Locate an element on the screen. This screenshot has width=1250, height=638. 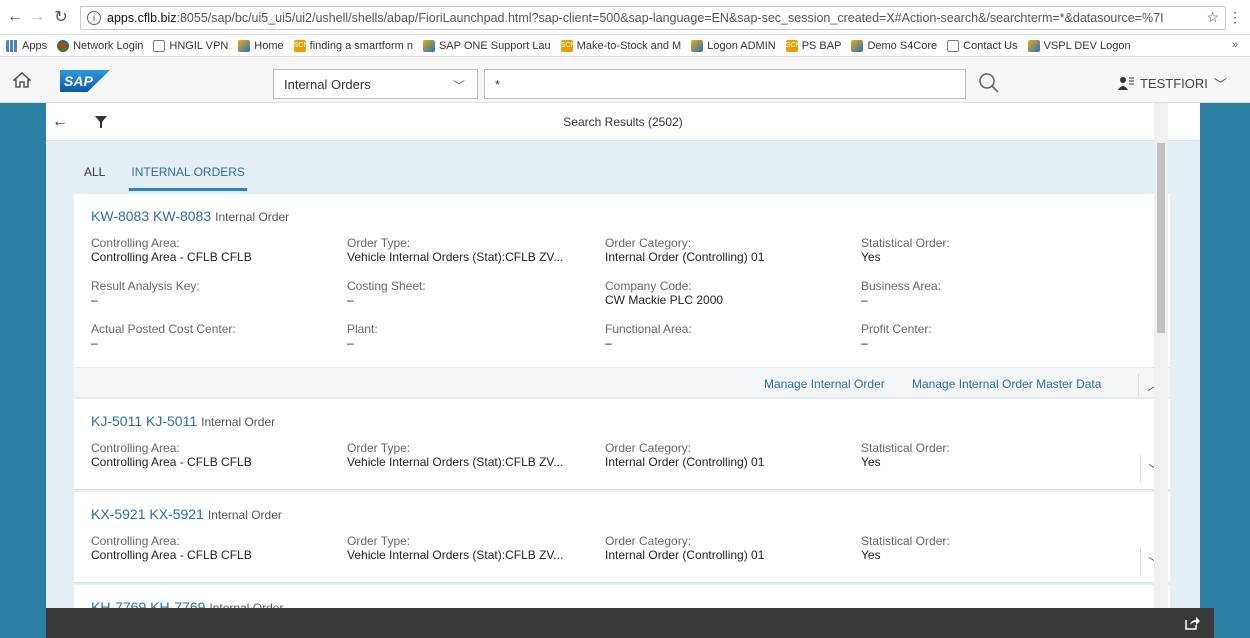
bookmark-item: SCN PS BAP is located at coordinates (813, 45).